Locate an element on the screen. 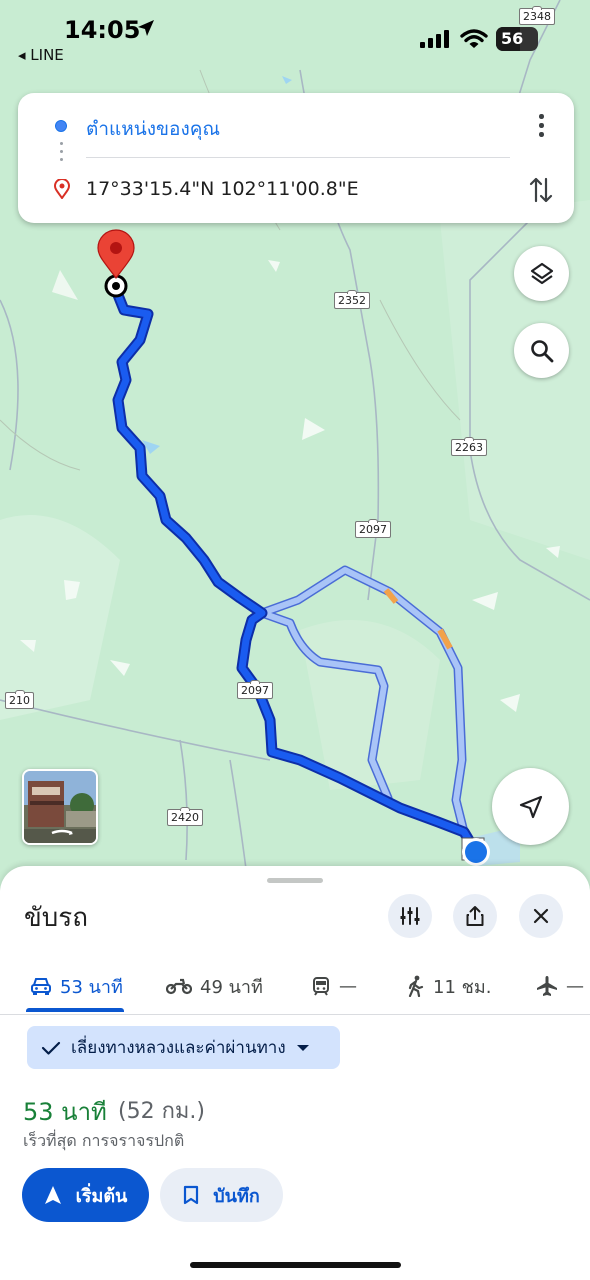  bookmark-icon is located at coordinates (191, 1195).